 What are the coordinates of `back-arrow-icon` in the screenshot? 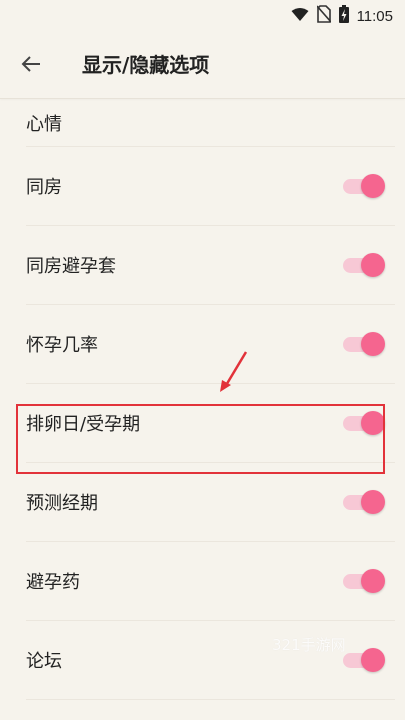 It's located at (31, 66).